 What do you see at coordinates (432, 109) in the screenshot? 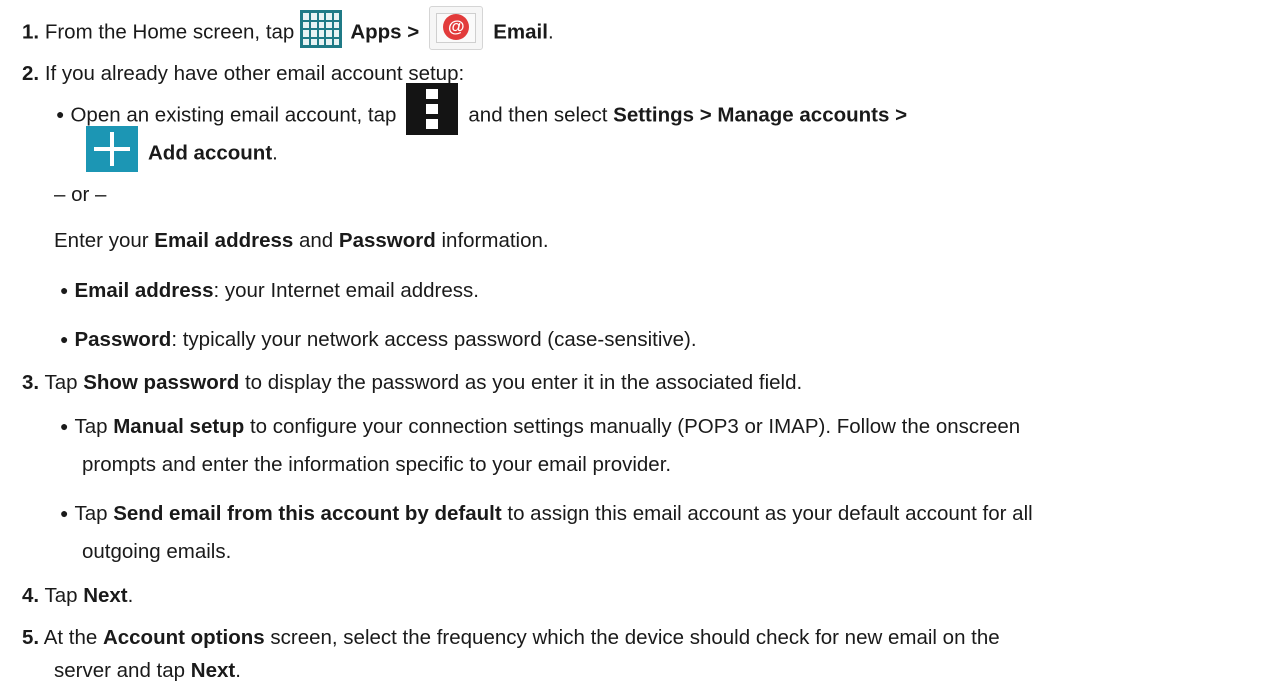
I see `overflow-menu-icon` at bounding box center [432, 109].